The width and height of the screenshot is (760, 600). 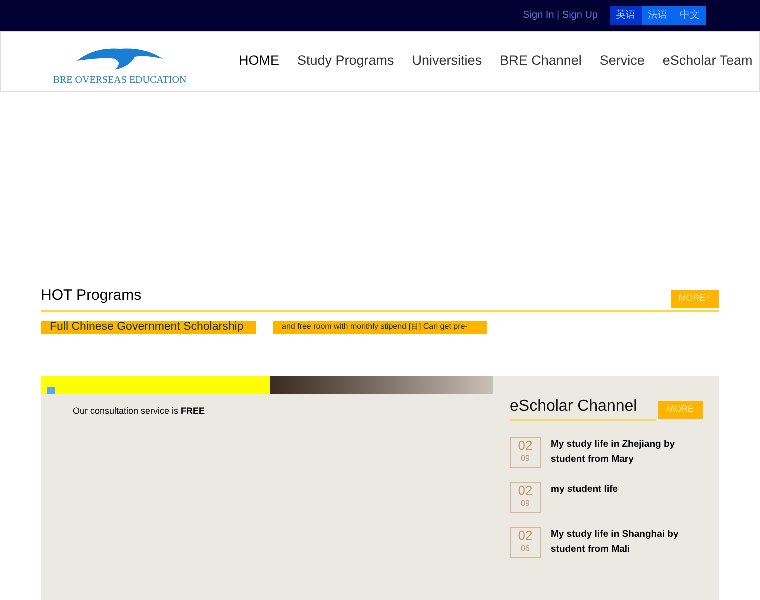 I want to click on date-month: 06, so click(x=525, y=548).